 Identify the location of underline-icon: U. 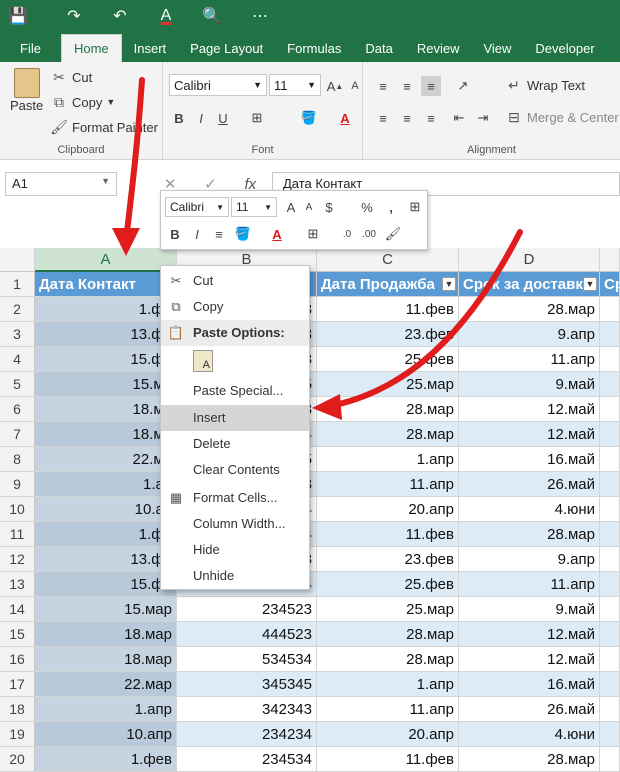
(223, 118).